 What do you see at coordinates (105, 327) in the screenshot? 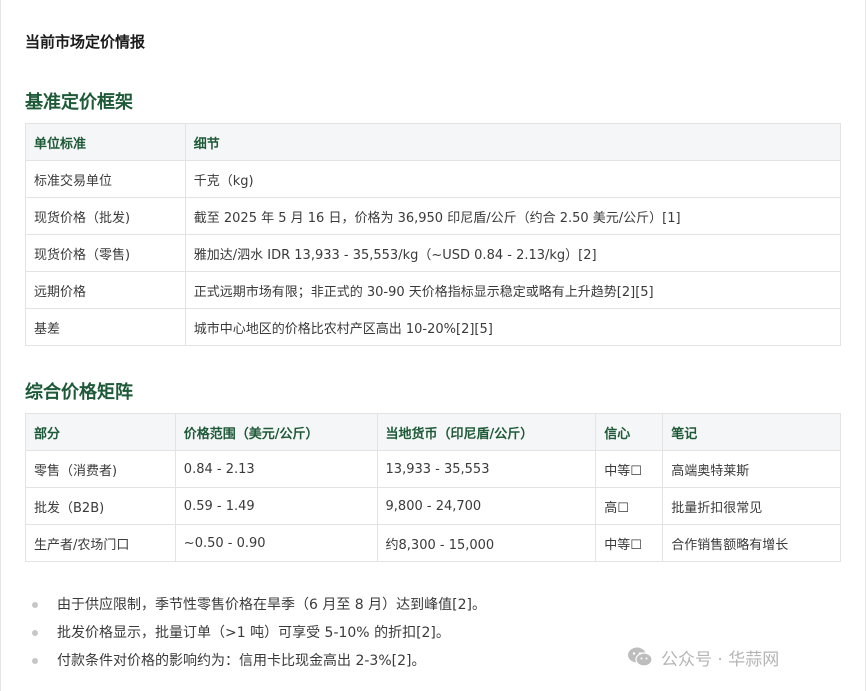
I see `table-cell: 基差` at bounding box center [105, 327].